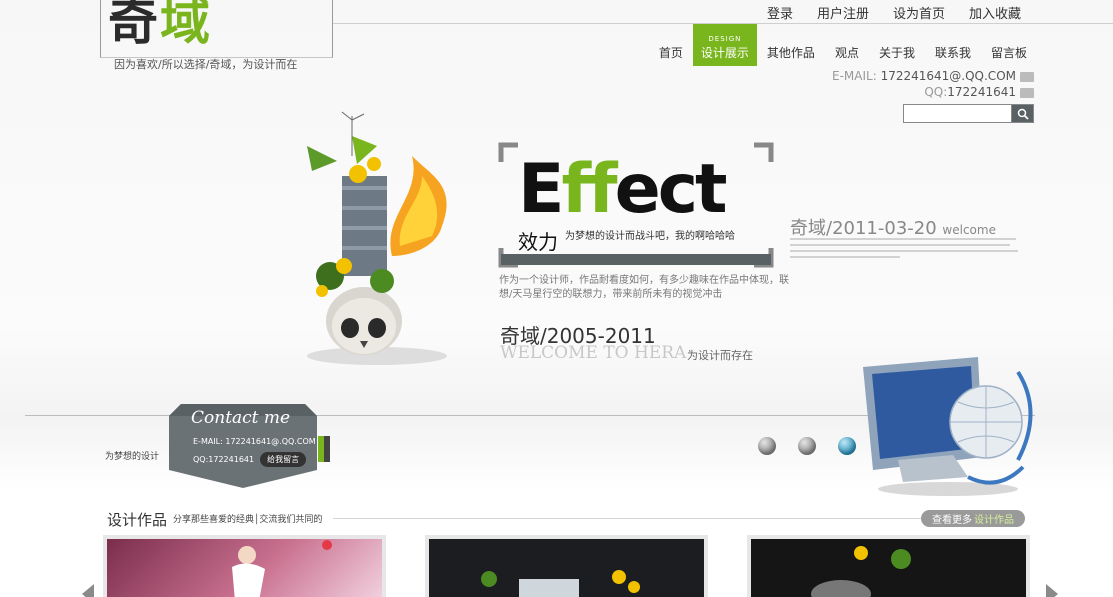 Image resolution: width=1113 pixels, height=597 pixels. What do you see at coordinates (896, 53) in the screenshot?
I see `nav-label: 关于我` at bounding box center [896, 53].